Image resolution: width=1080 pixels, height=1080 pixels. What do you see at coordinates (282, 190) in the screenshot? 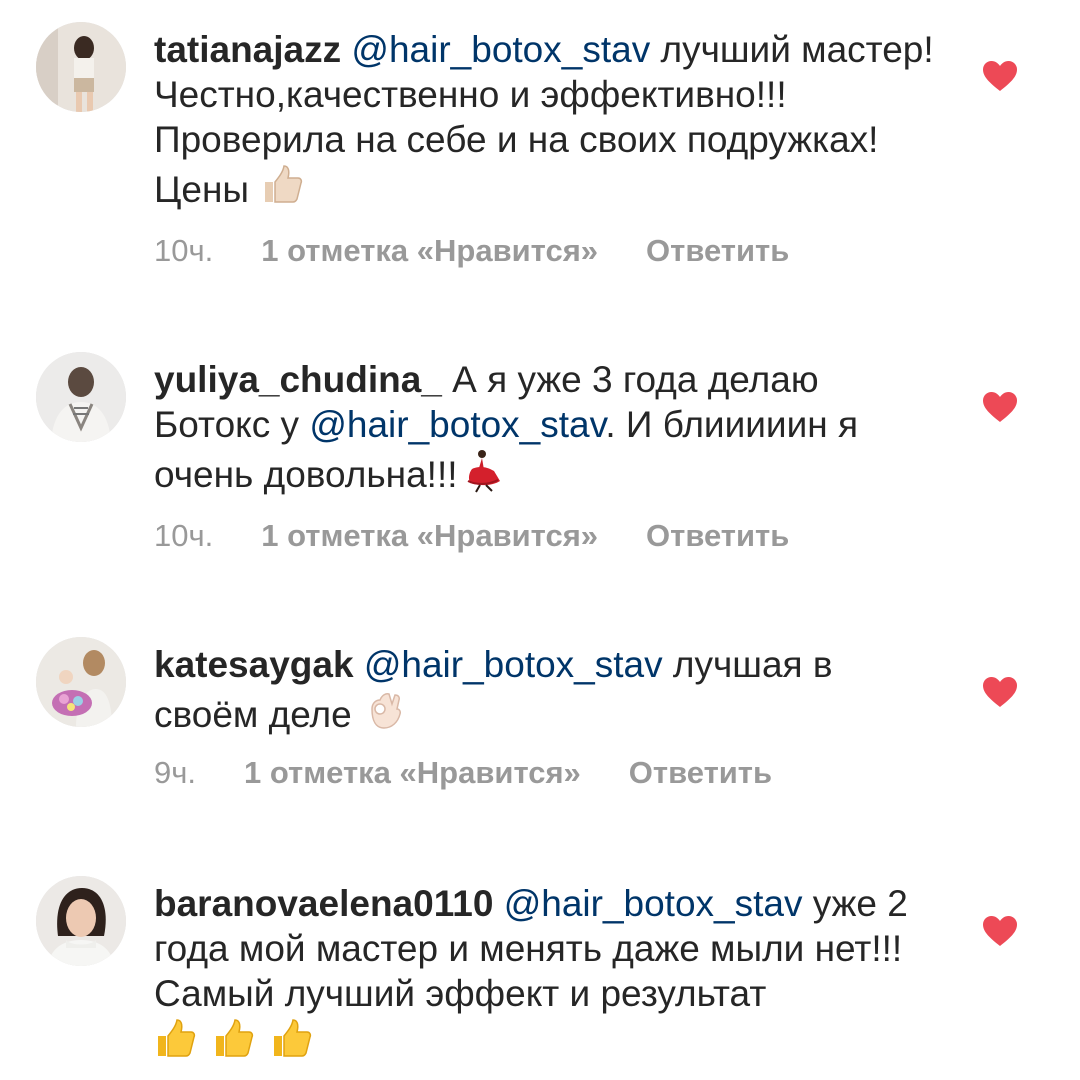
I see `thumbs-up-light-icon` at bounding box center [282, 190].